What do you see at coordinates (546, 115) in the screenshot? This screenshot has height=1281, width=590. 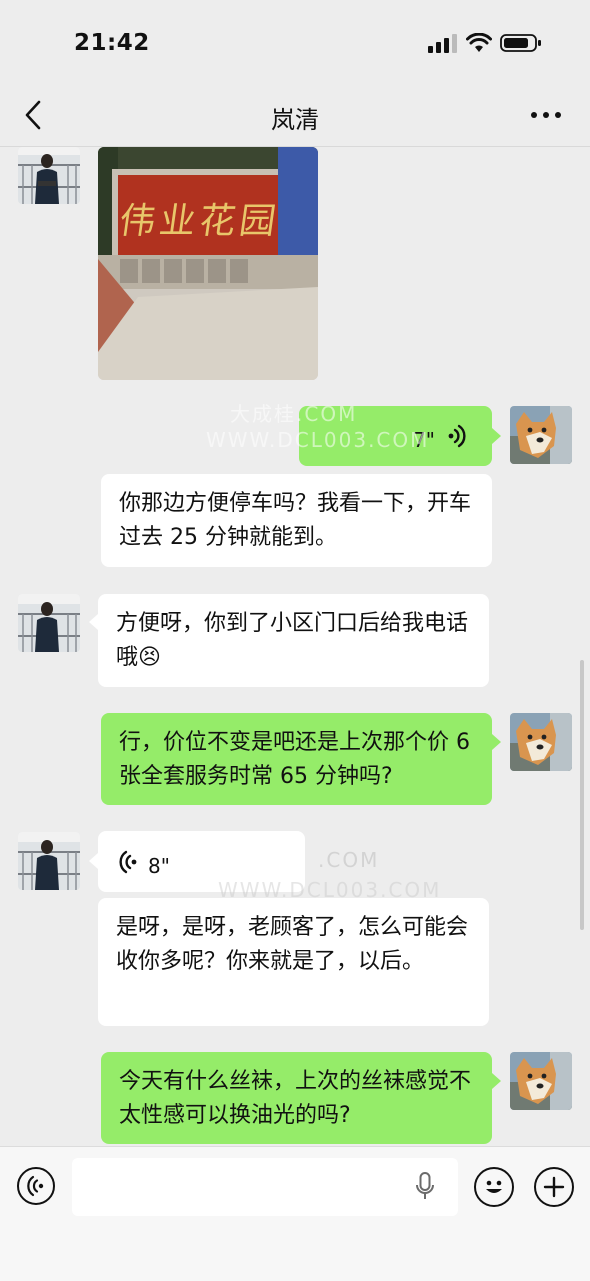 I see `more-dots-icon` at bounding box center [546, 115].